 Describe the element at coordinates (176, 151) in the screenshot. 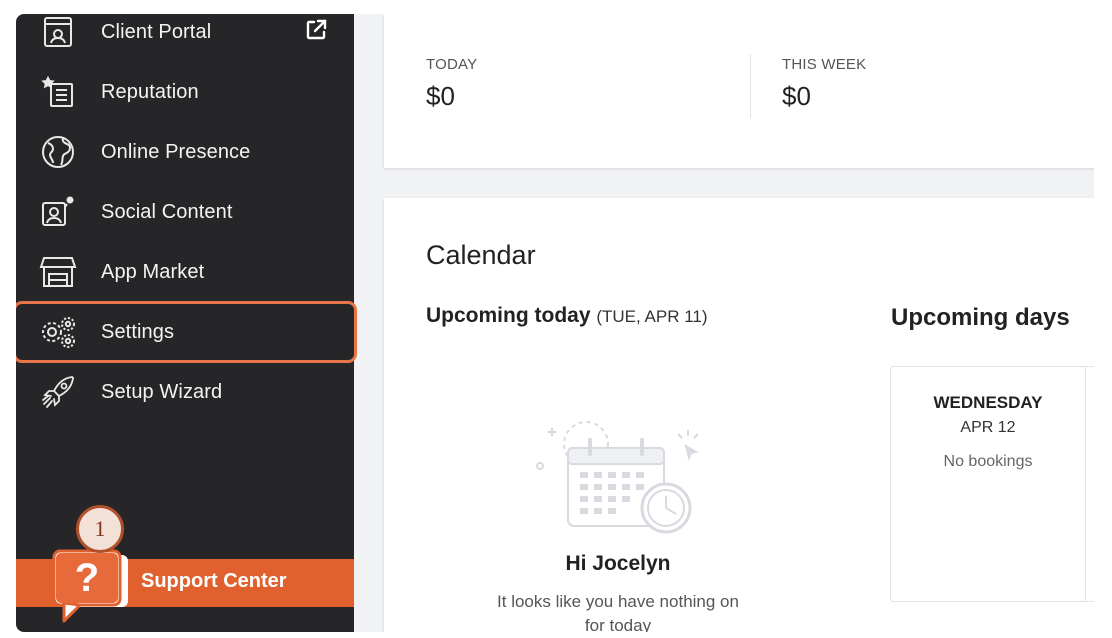

I see `sidebar-item-label: Online Presence` at that location.